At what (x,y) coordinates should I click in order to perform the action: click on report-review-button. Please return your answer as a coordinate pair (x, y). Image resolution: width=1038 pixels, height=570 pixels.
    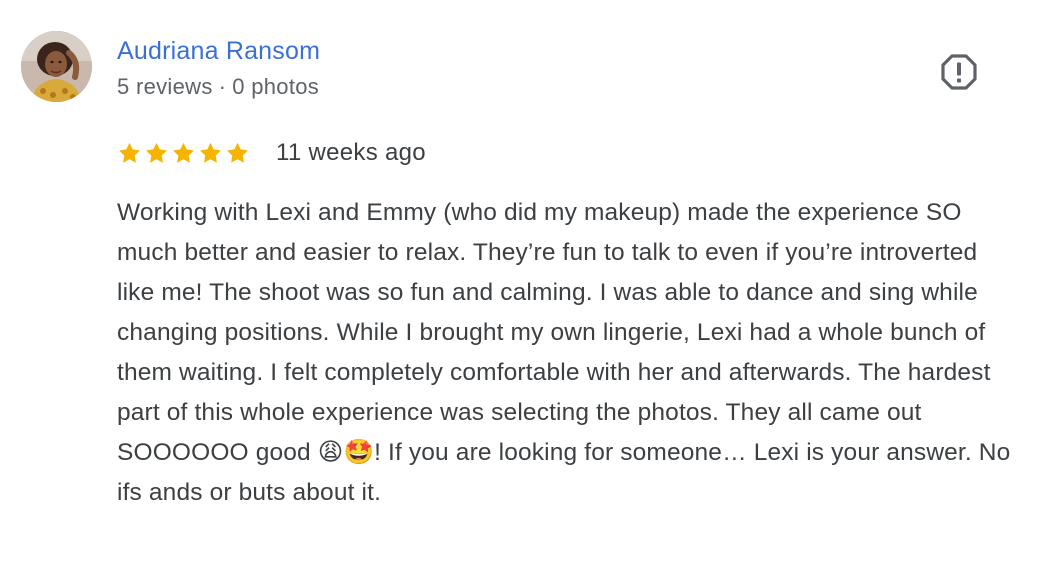
    Looking at the image, I should click on (959, 72).